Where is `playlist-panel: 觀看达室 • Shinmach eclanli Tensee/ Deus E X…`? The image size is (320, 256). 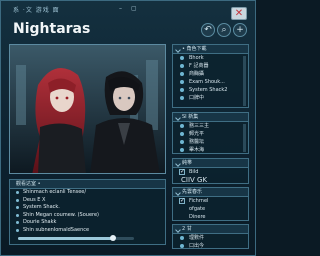 playlist-panel: 觀看达室 • Shinmach eclanli Tensee/ Deus E X… is located at coordinates (87, 212).